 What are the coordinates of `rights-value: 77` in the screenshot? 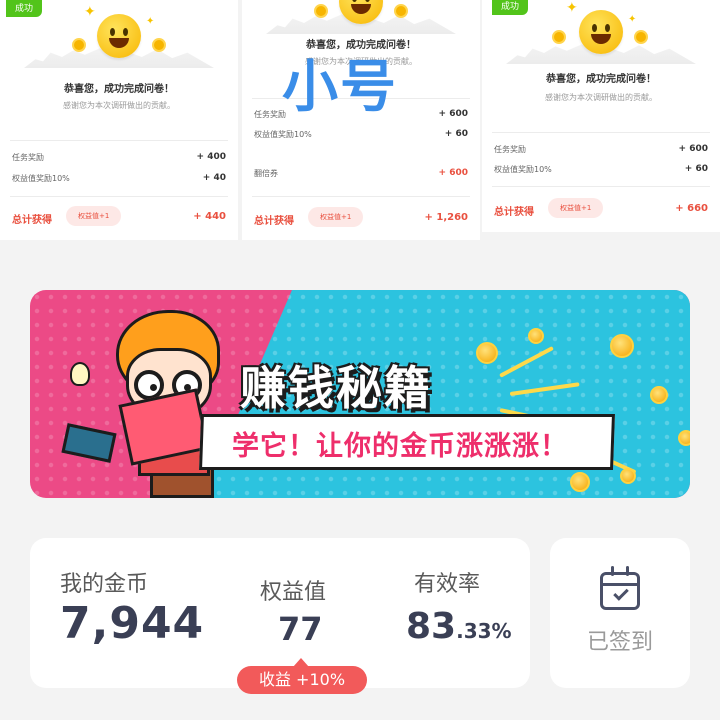 It's located at (300, 629).